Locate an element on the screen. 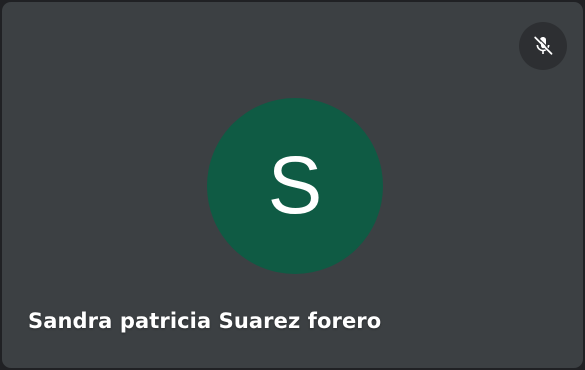 The image size is (585, 370). participant-name: Sandra patricia Suarez forero is located at coordinates (205, 321).